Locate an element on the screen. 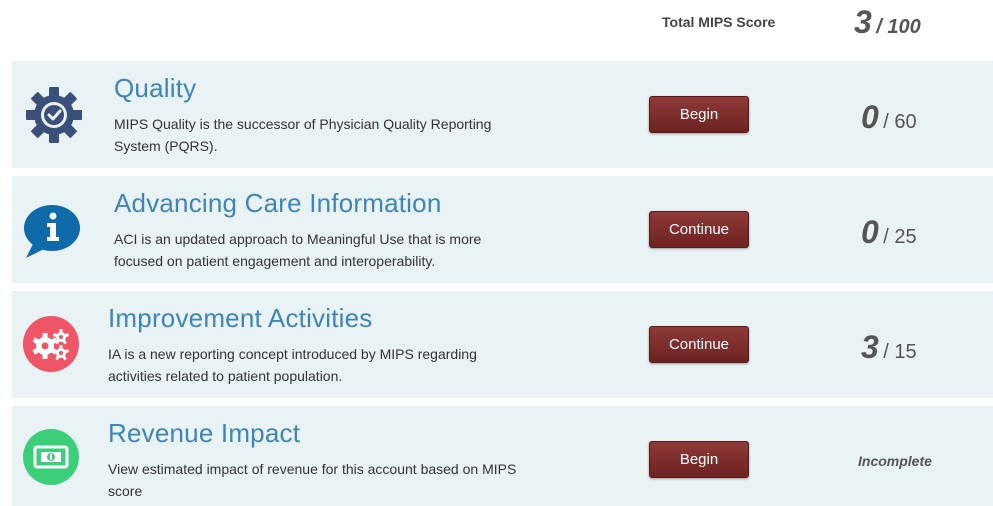 Image resolution: width=993 pixels, height=506 pixels. quality-title: Quality is located at coordinates (155, 88).